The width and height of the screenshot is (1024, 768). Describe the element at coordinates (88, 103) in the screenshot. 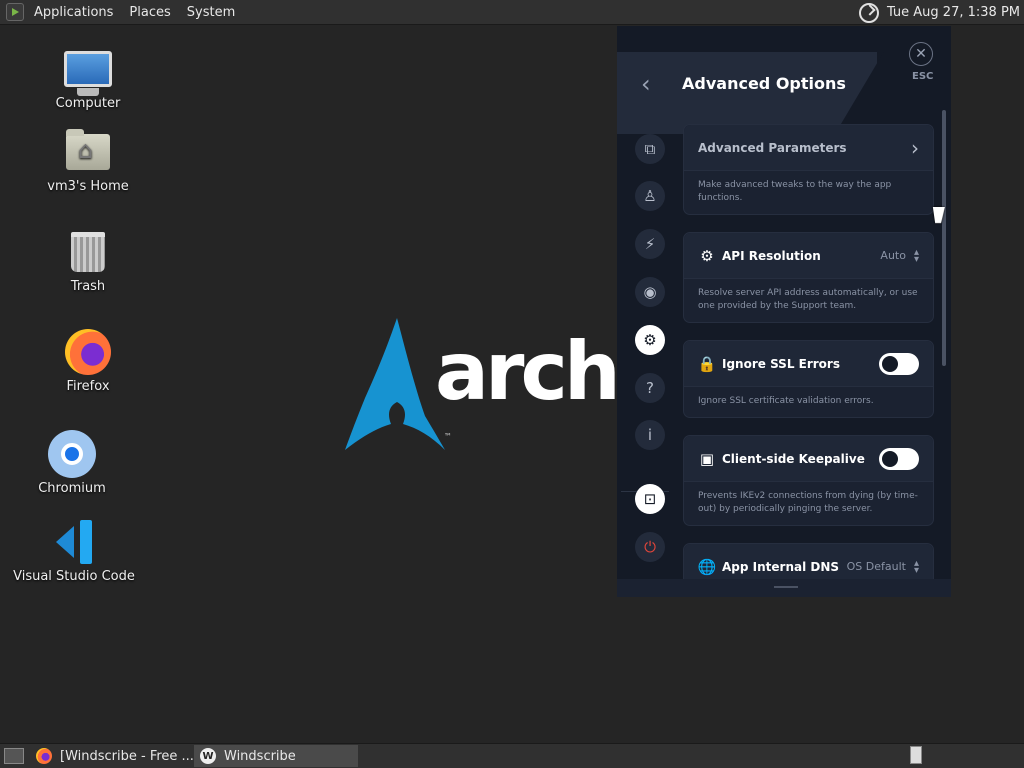

I see `desktop-icon-label: Computer` at that location.